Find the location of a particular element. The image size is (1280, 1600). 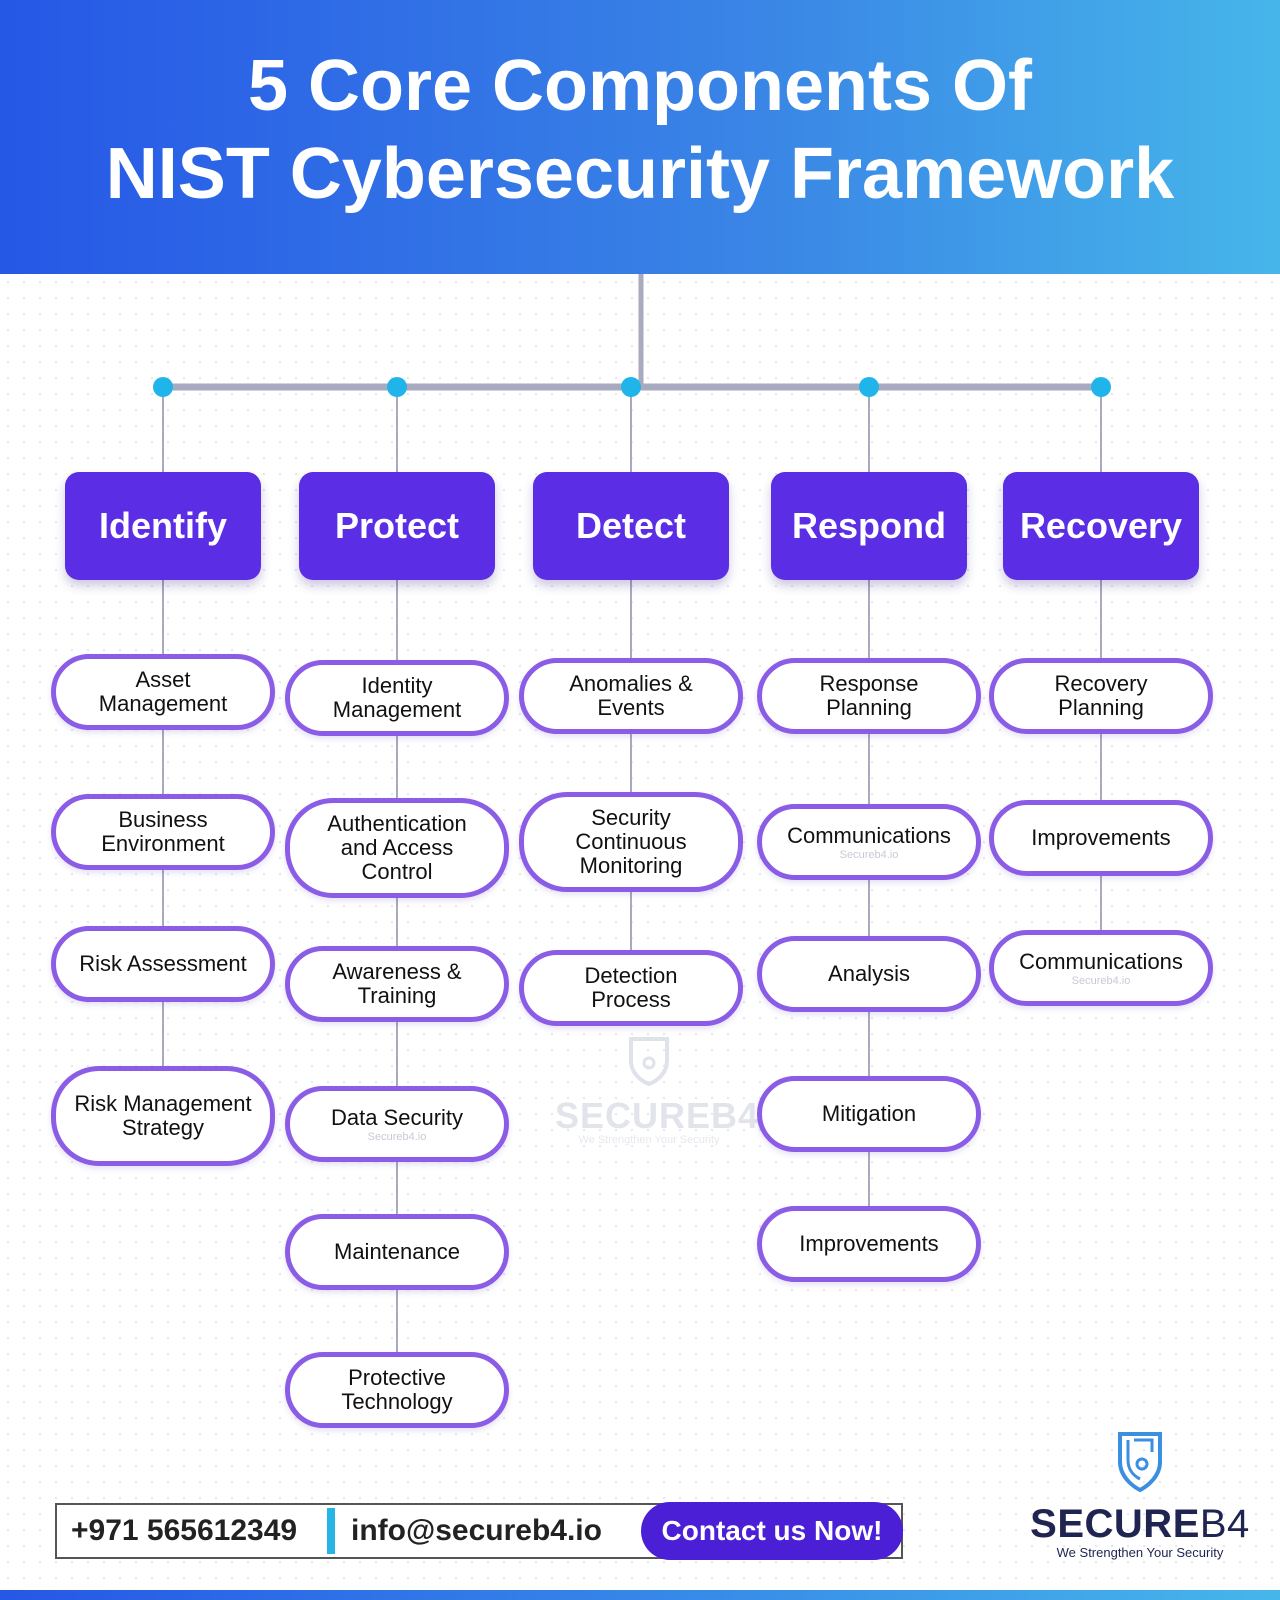

component-pill: Protective Technology is located at coordinates (397, 1390).